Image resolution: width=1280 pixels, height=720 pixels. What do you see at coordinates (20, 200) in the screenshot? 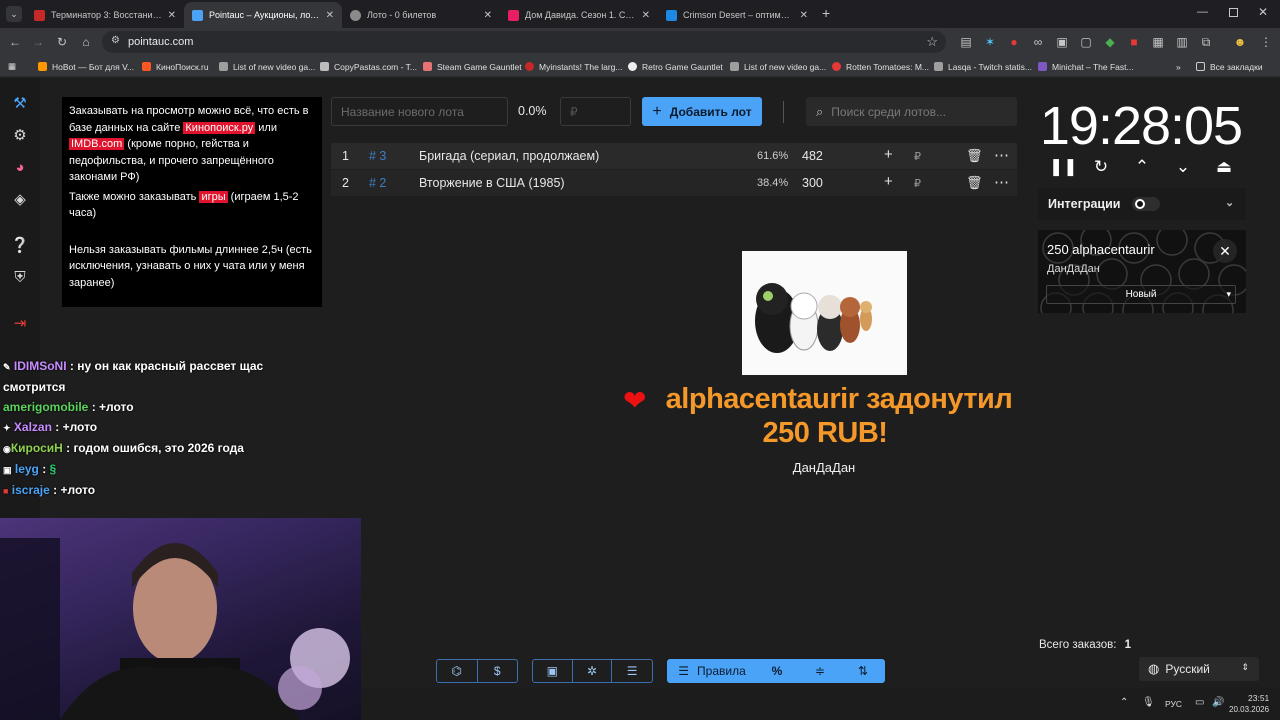
I see `layers-icon: ◈` at bounding box center [20, 200].